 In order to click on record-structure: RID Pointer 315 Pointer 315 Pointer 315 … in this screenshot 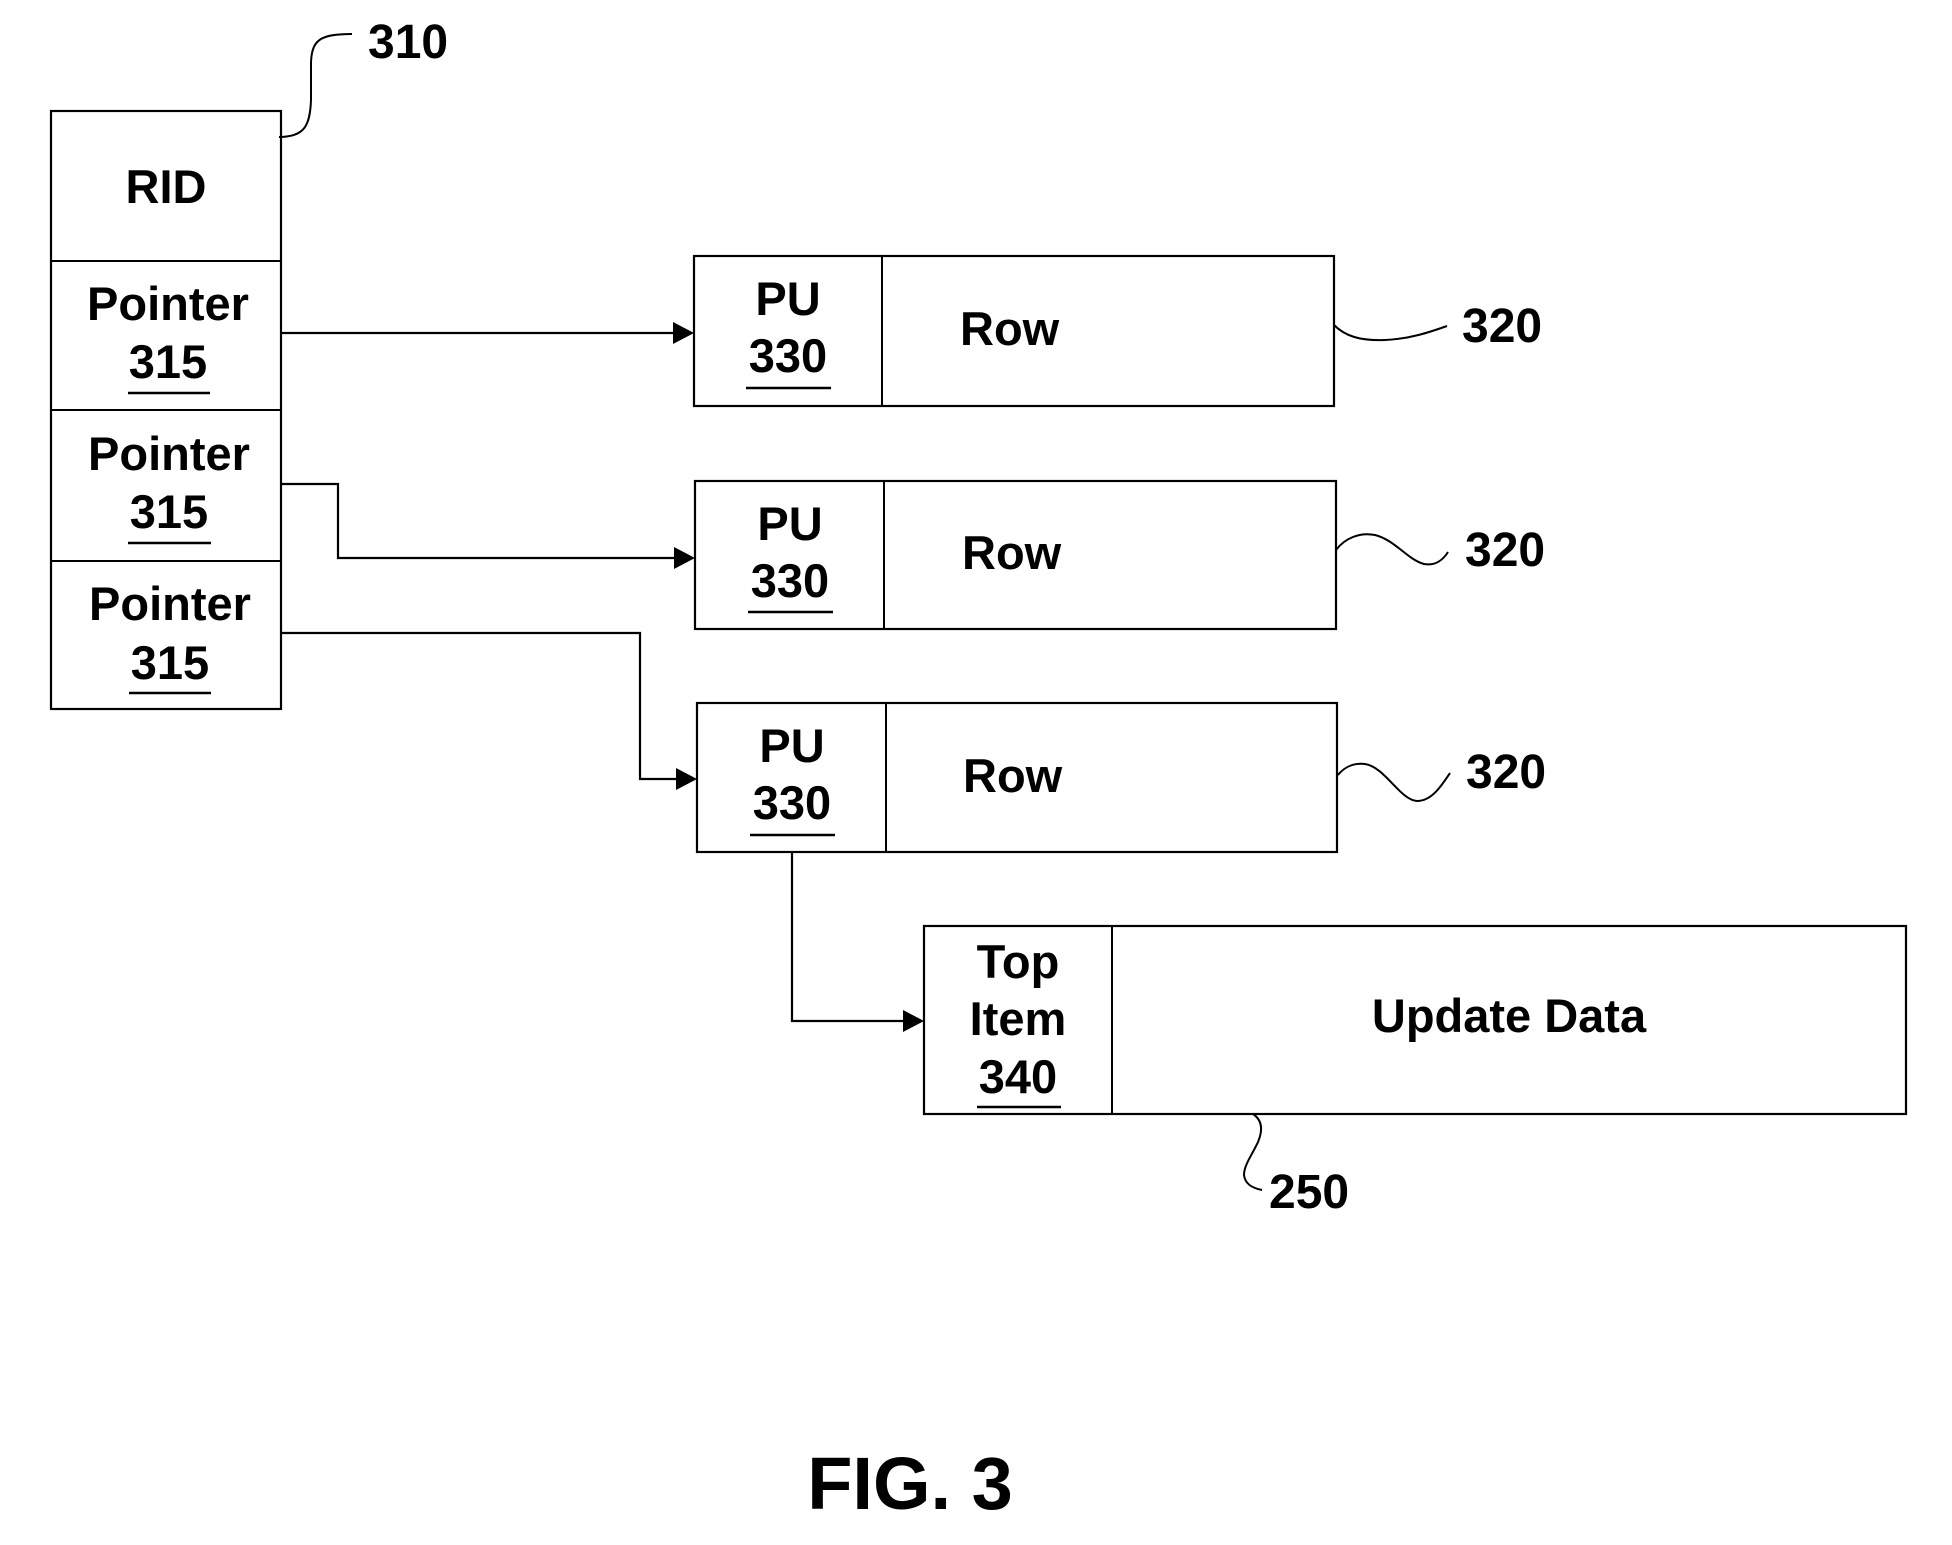, I will do `click(248, 363)`.